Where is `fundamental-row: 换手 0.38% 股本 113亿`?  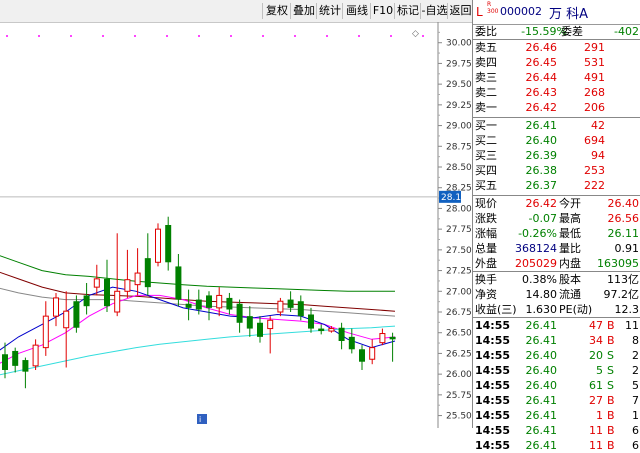 fundamental-row: 换手 0.38% 股本 113亿 is located at coordinates (556, 279).